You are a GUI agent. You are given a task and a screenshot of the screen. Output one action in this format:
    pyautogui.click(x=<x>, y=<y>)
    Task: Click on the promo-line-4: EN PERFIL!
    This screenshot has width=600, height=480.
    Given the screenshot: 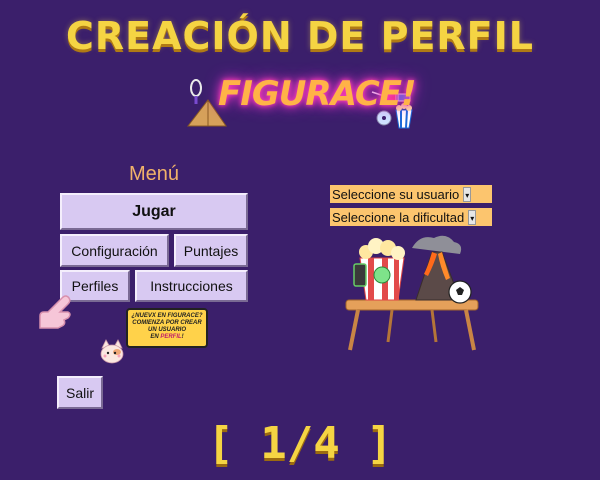 What is the action you would take?
    pyautogui.click(x=167, y=337)
    